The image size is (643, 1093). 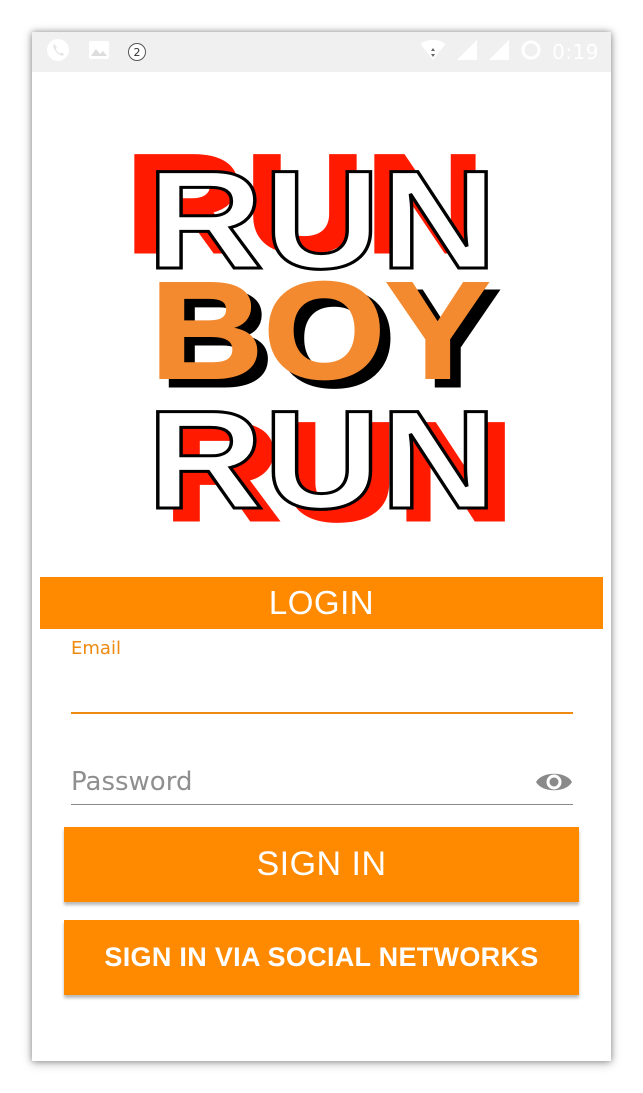 I want to click on status-bar-left: 2, so click(x=96, y=52).